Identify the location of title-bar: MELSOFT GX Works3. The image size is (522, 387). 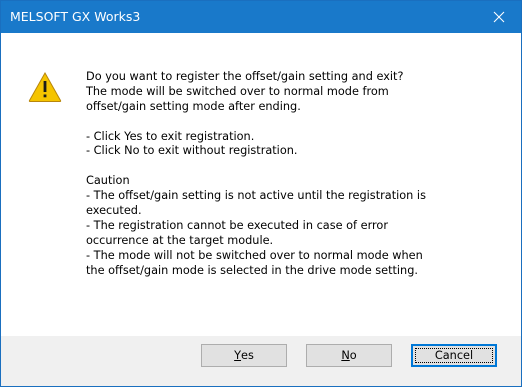
(261, 17).